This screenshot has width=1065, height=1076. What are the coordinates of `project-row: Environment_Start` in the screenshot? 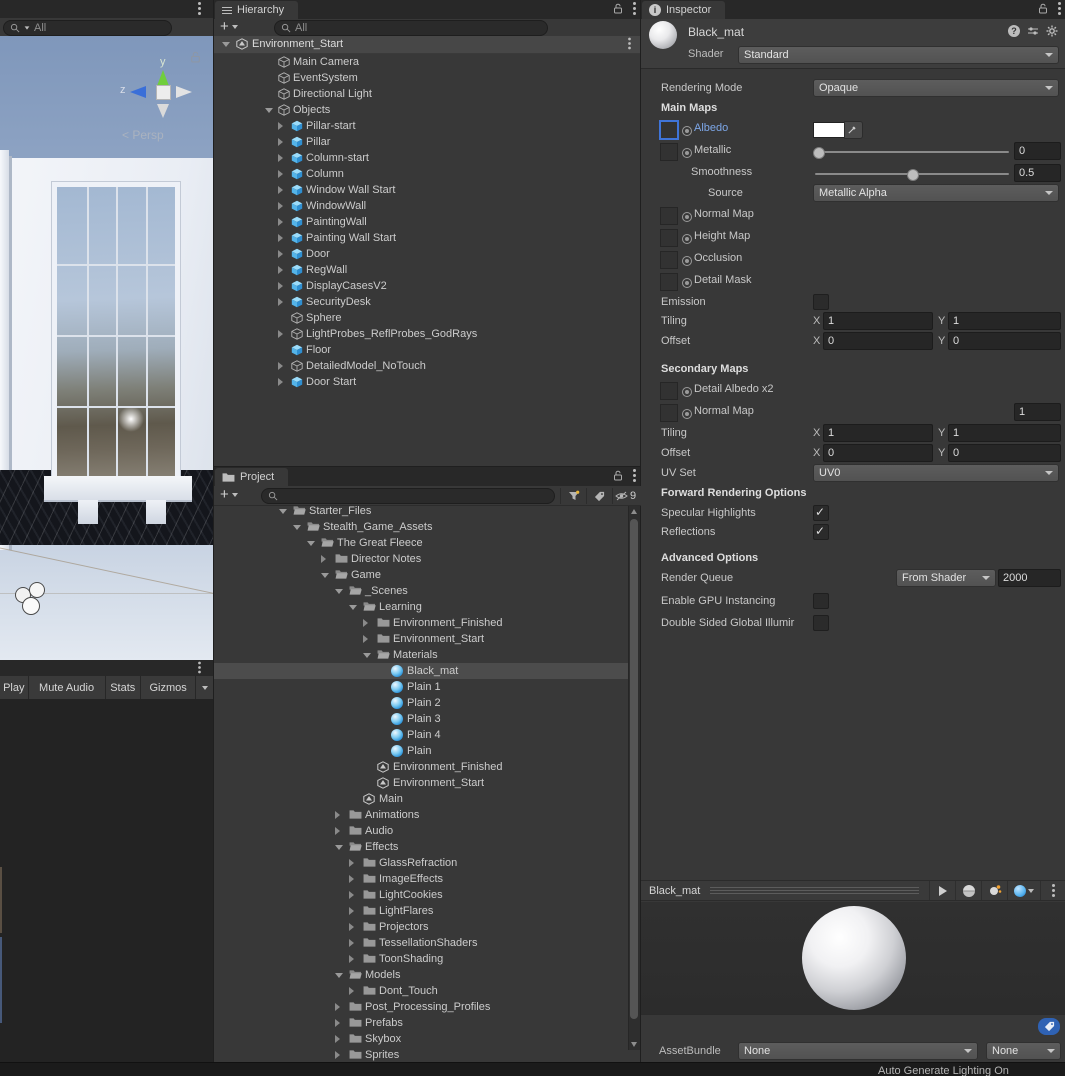 It's located at (421, 639).